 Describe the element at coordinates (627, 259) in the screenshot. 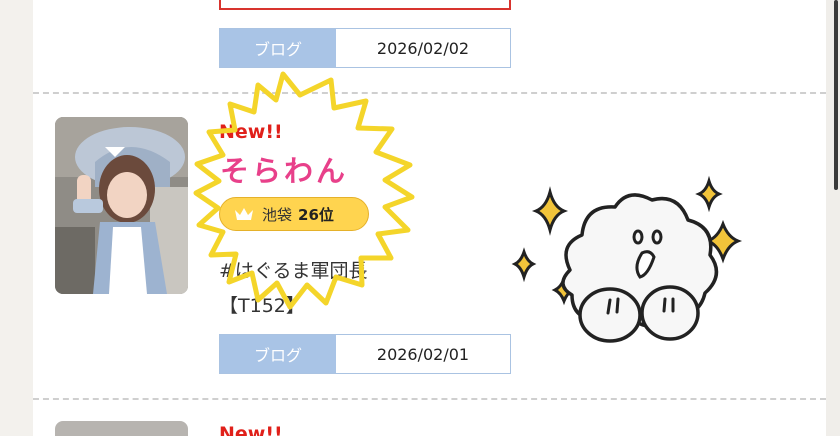

I see `cloud-character-sticker` at that location.